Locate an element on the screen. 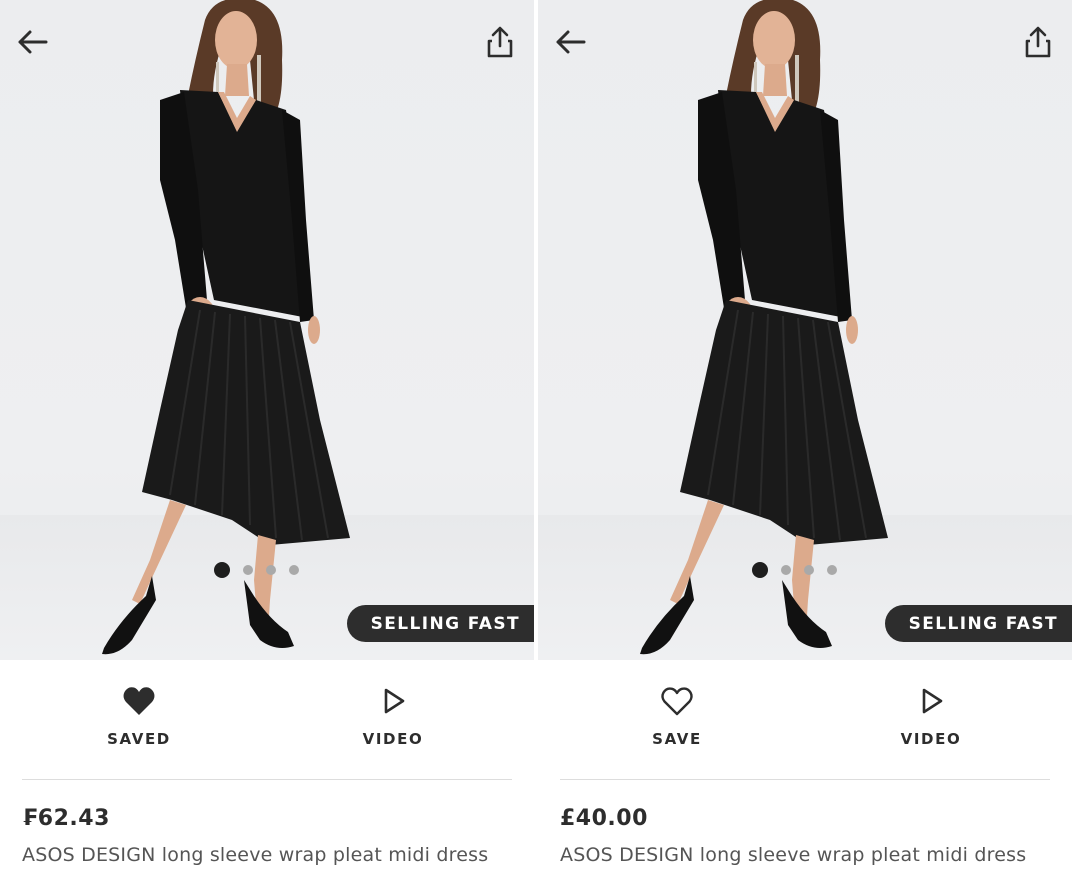 This screenshot has height=878, width=1072. save-label: SAVE is located at coordinates (677, 739).